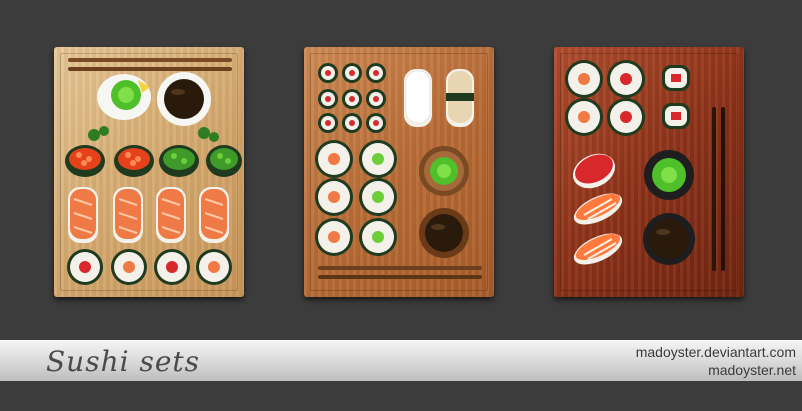 This screenshot has width=802, height=411. I want to click on sushi-set-3-illustration, so click(645, 165).